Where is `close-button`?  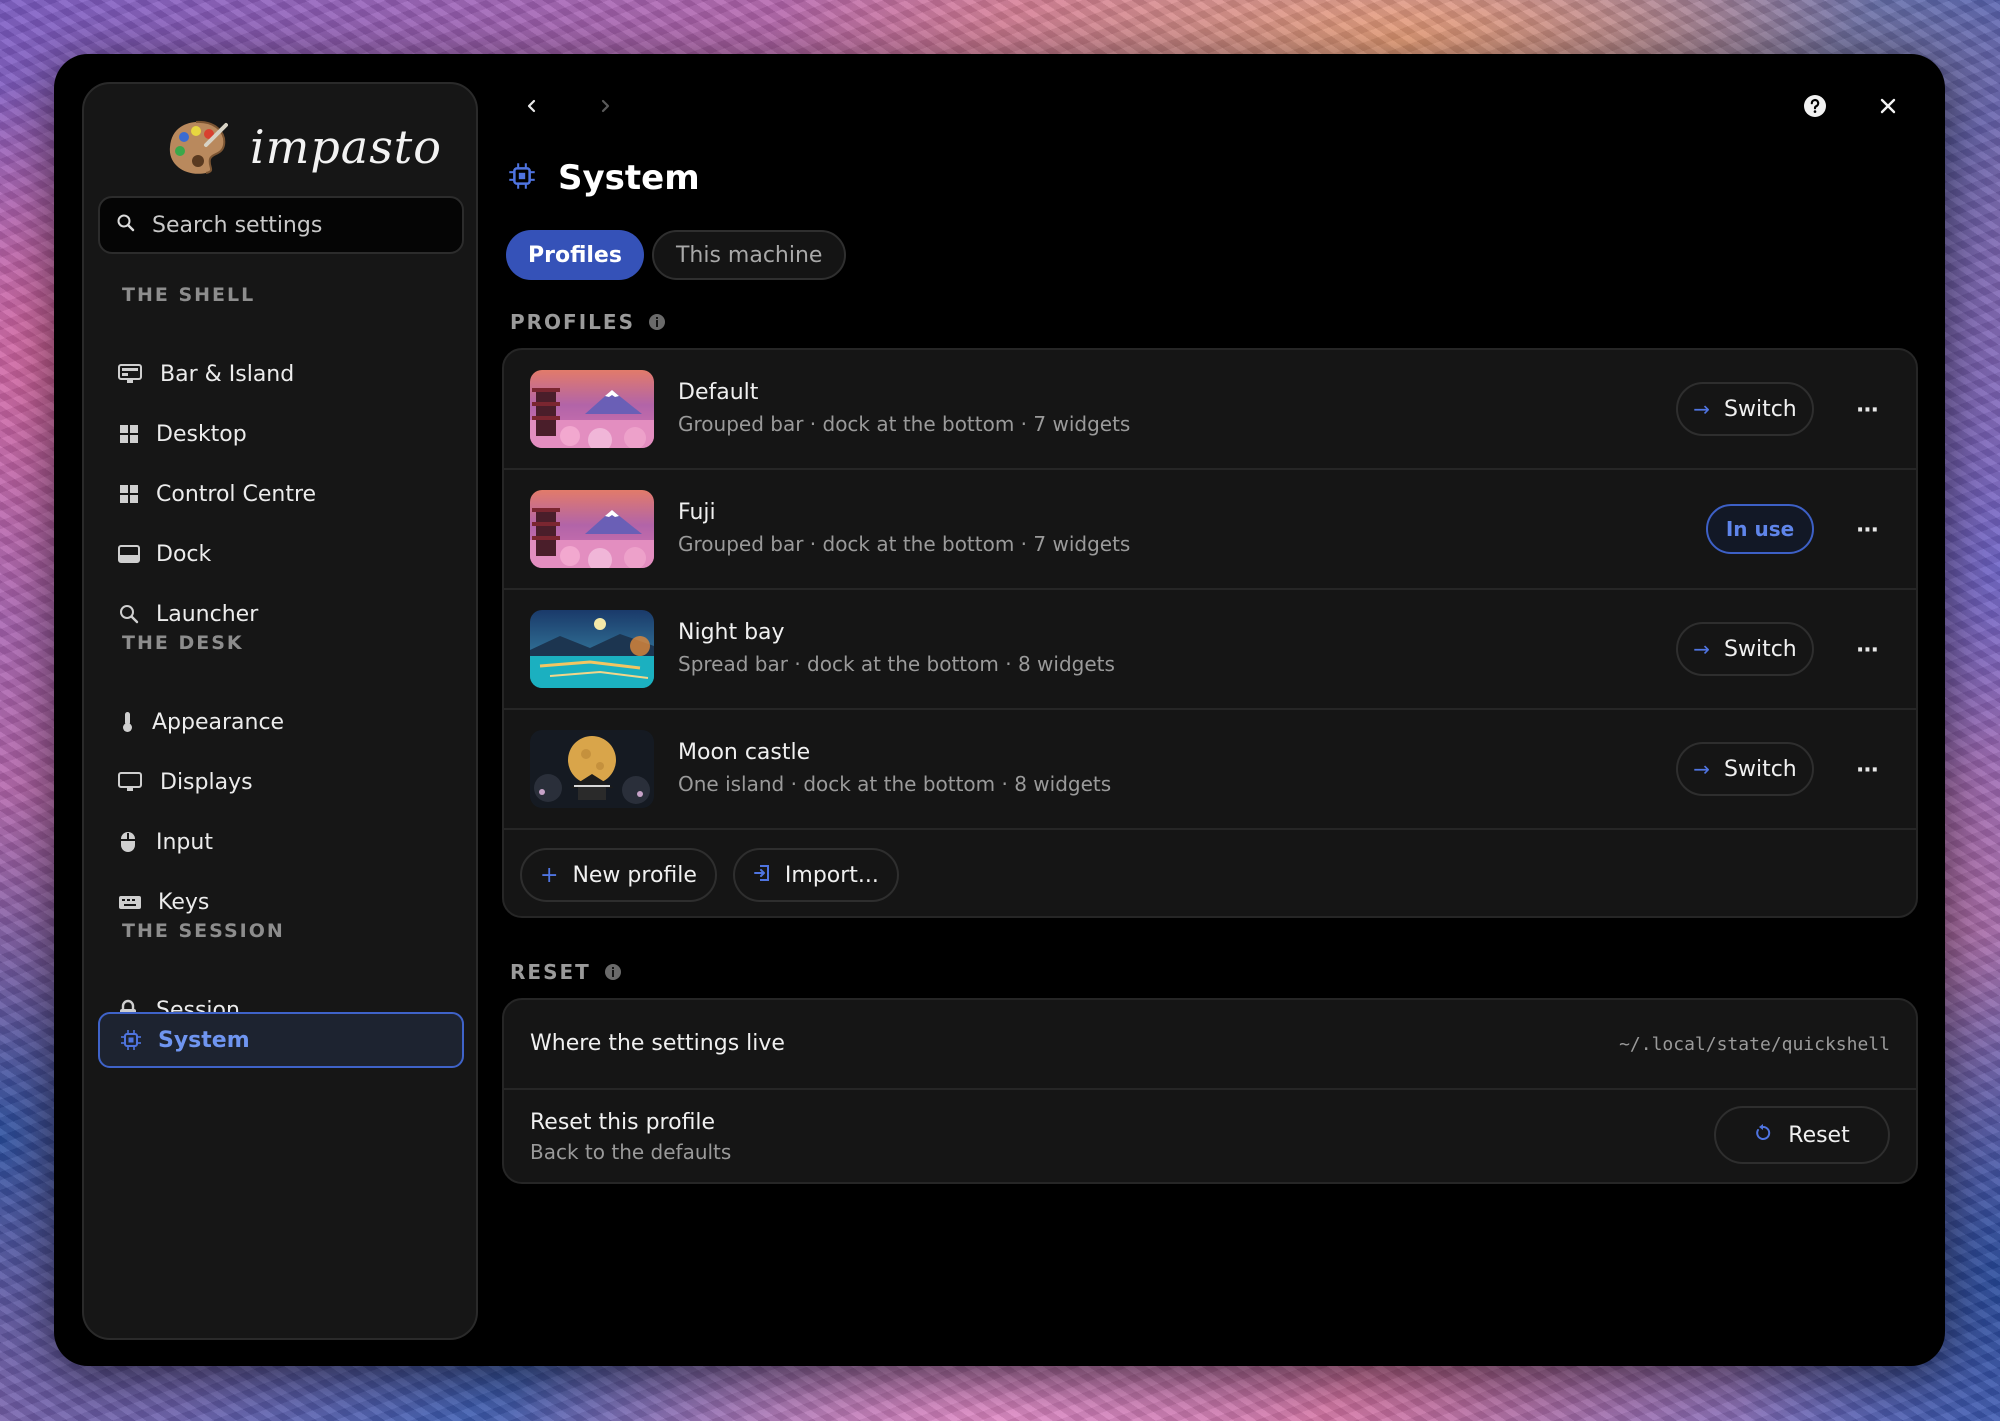 close-button is located at coordinates (1888, 106).